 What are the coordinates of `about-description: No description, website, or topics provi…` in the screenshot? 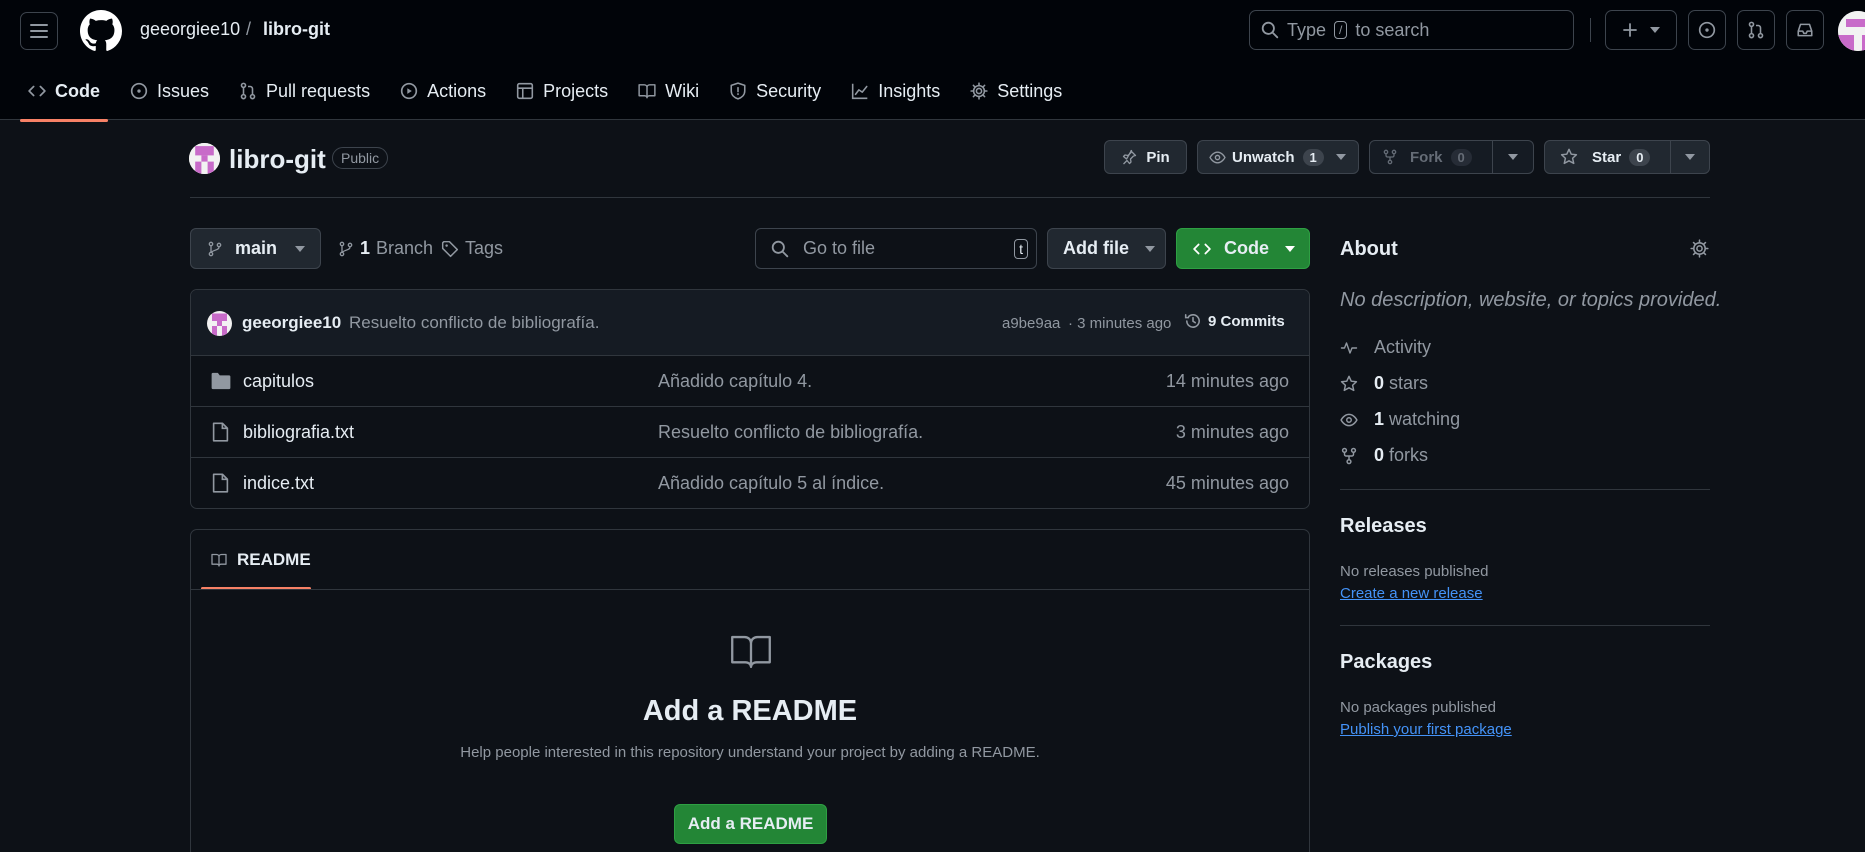 It's located at (1531, 300).